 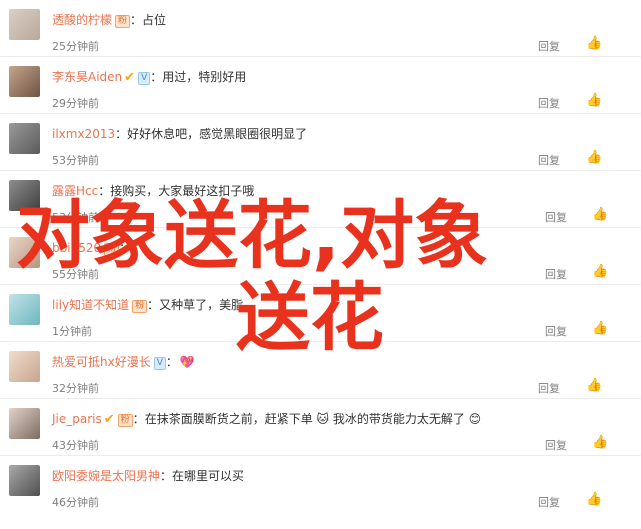 I want to click on comment-time: 43分钟前, so click(x=75, y=445).